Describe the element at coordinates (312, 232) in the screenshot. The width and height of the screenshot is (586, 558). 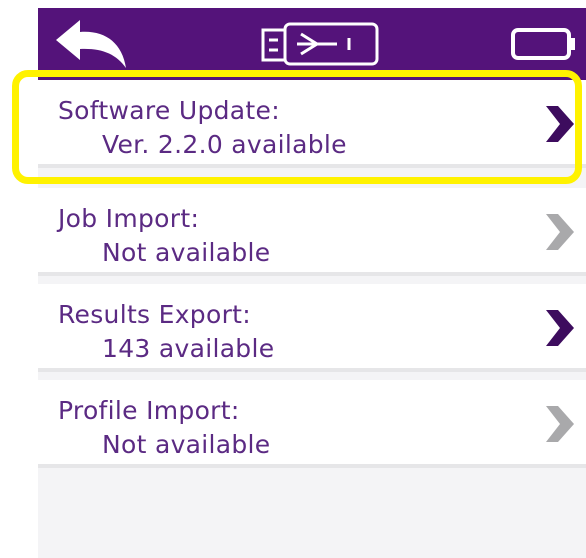
I see `job-import-item: Job Import: Not available` at that location.